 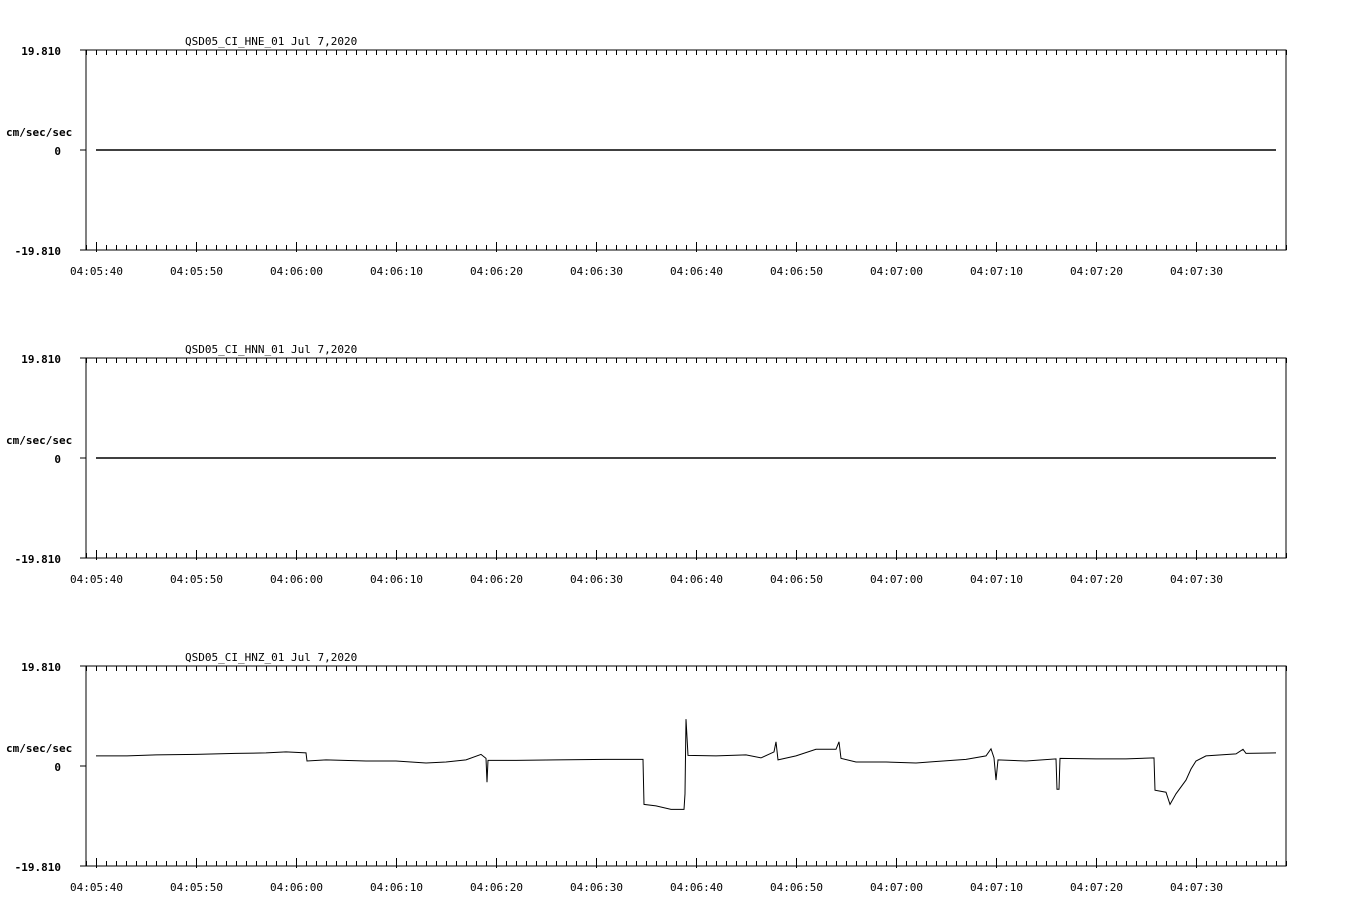 I want to click on waveform-trace, so click(x=686, y=764).